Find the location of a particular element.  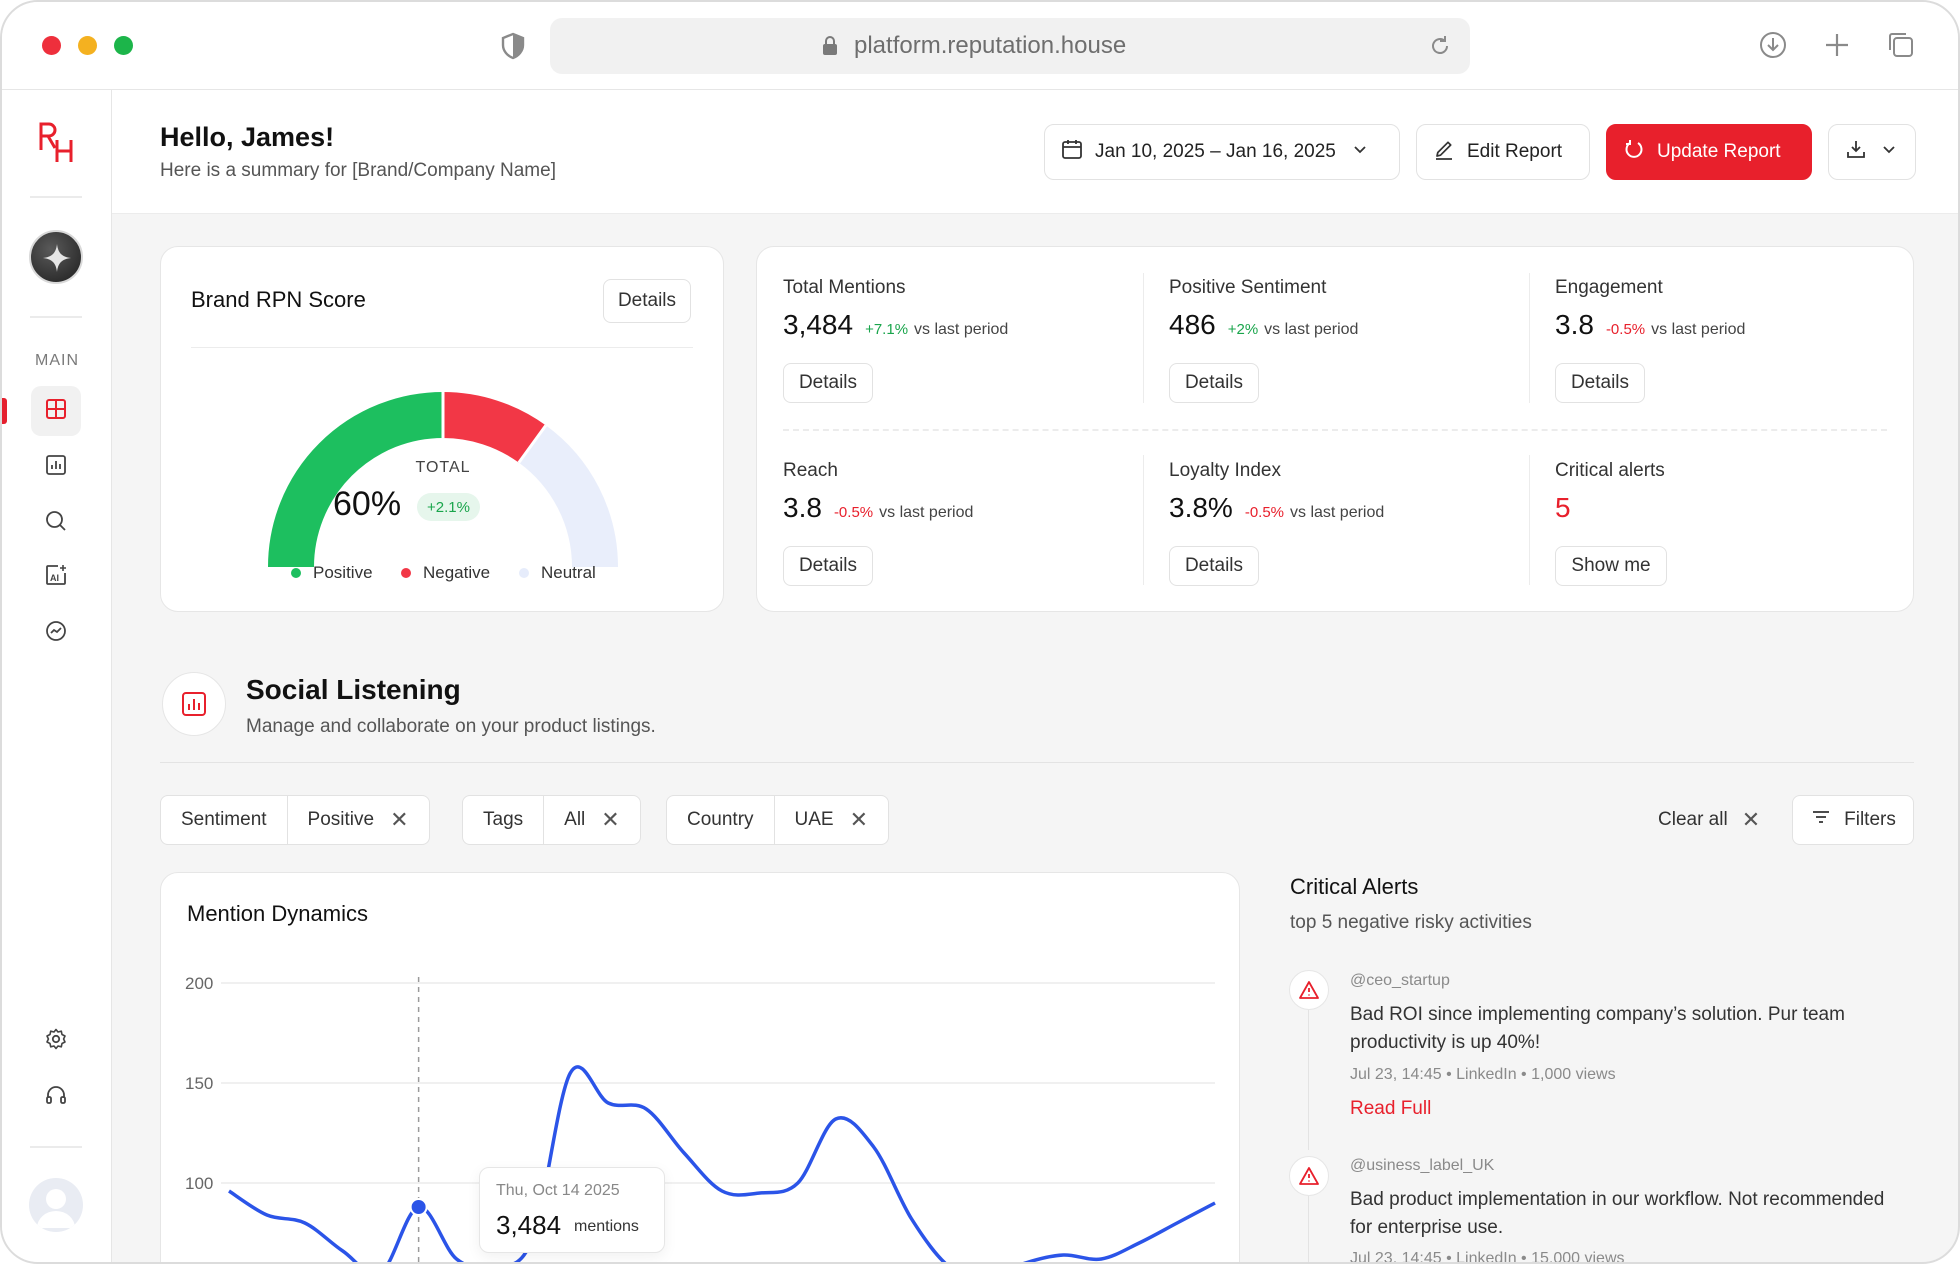

date-range-label: Jan 10, 2025 – Jan 16, 2025 is located at coordinates (1215, 151).